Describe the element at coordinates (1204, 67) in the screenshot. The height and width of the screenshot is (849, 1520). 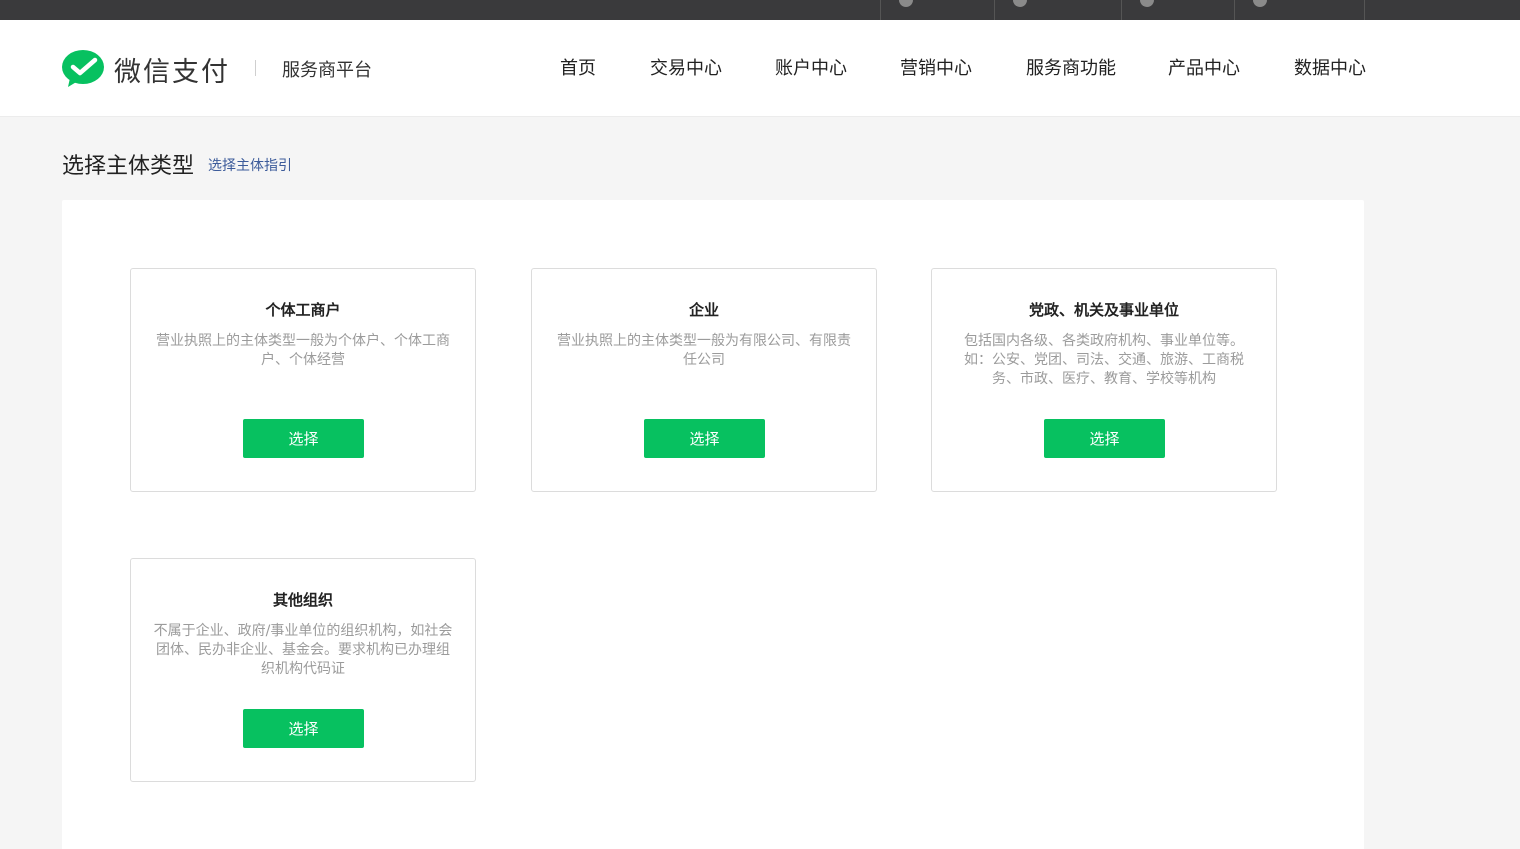
I see `nav-item-product: 产品中心` at that location.